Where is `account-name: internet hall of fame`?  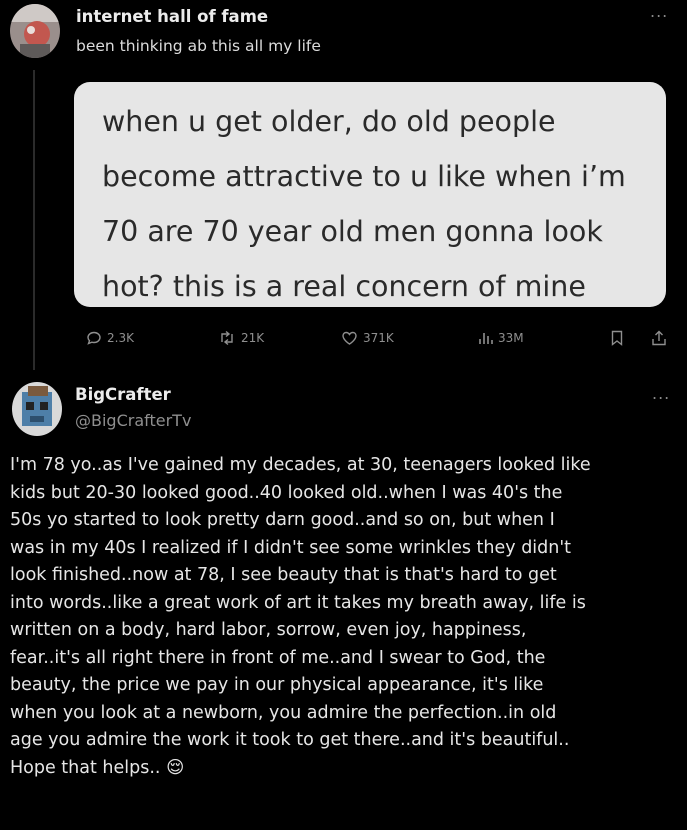
account-name: internet hall of fame is located at coordinates (172, 16).